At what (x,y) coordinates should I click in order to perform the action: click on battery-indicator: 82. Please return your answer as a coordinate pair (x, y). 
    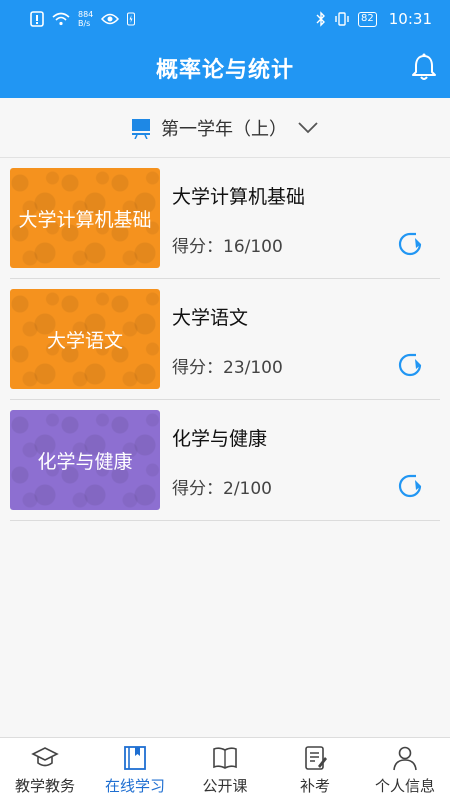
    Looking at the image, I should click on (367, 19).